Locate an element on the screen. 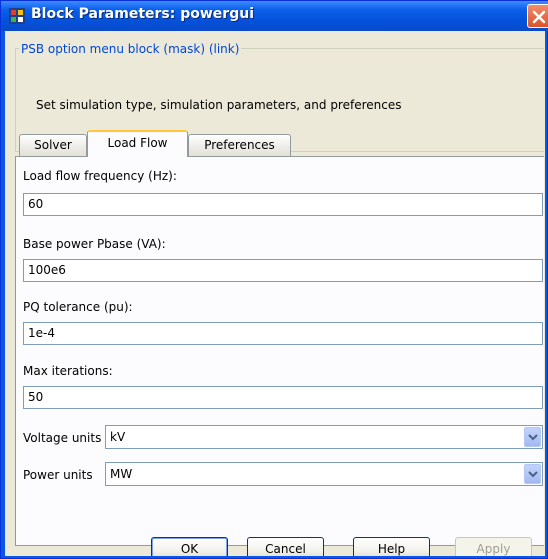  window-title: Block Parameters: powergui is located at coordinates (142, 14).